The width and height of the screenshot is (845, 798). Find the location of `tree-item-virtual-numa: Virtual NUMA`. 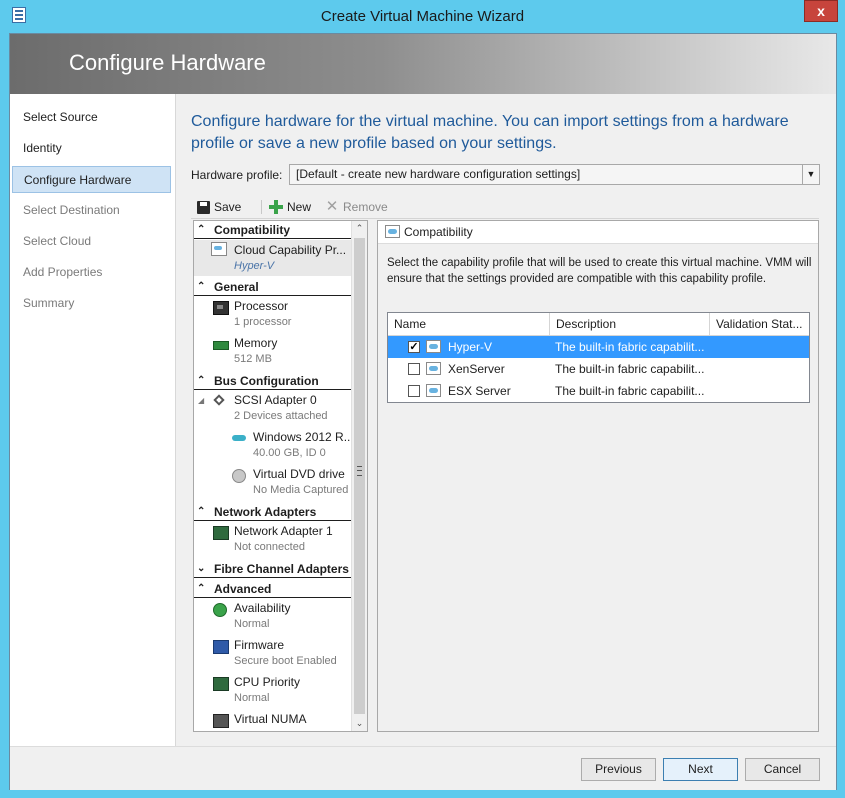

tree-item-virtual-numa: Virtual NUMA is located at coordinates (274, 721).